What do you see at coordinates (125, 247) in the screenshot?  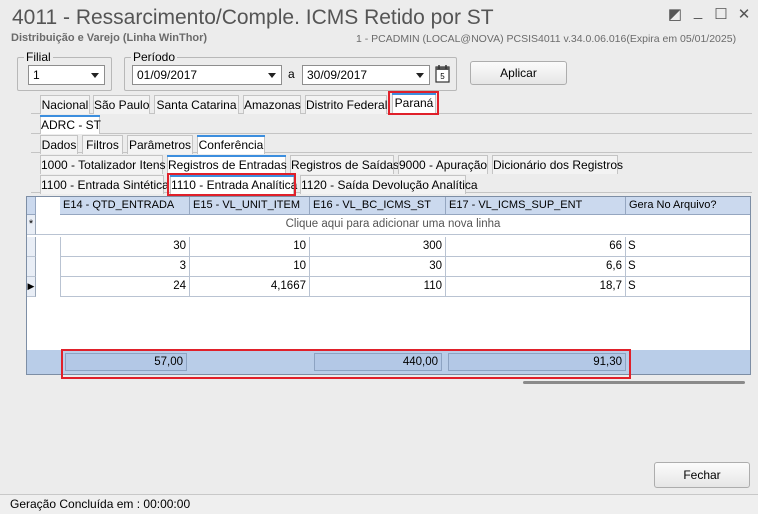 I see `cell-qtd-entrada: 30` at bounding box center [125, 247].